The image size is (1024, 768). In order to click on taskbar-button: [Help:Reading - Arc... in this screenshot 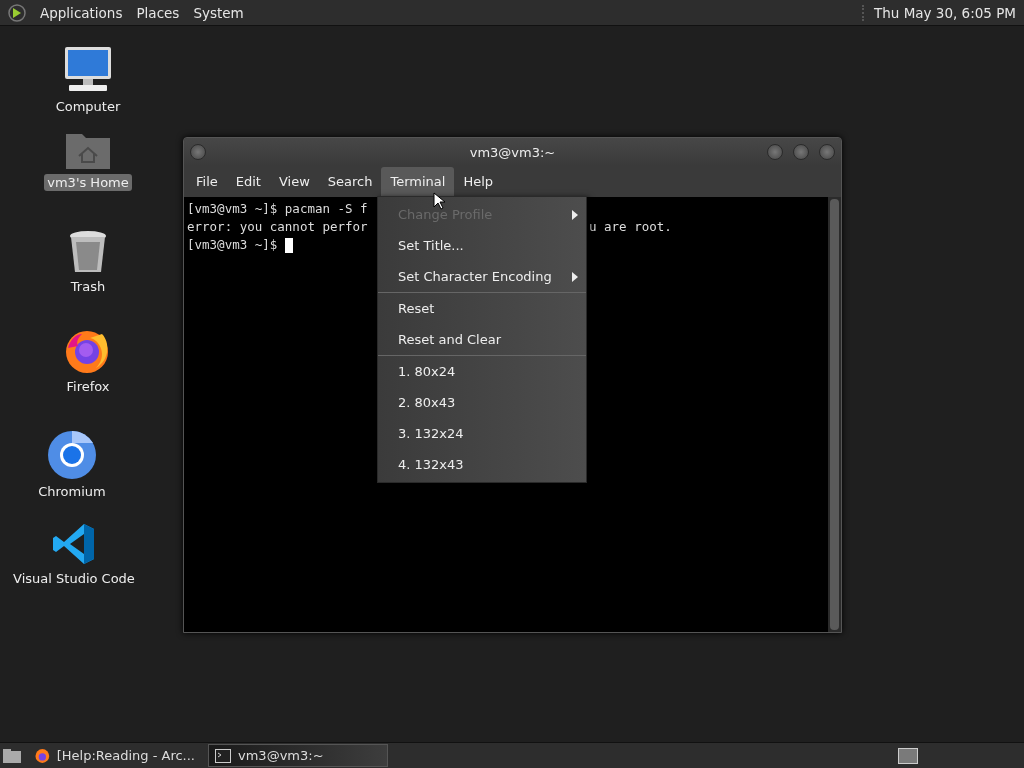, I will do `click(115, 755)`.